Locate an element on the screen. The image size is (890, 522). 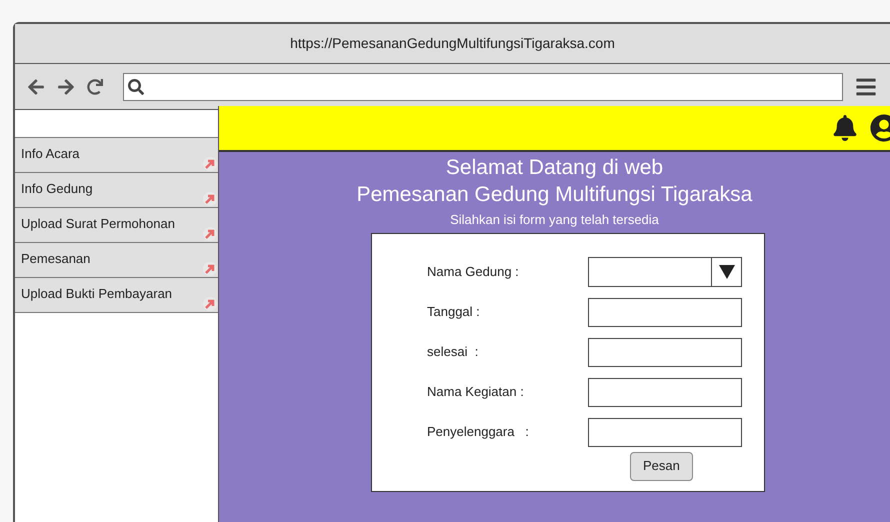
form-subtitle: Silahkan isi form yang telah tersedia is located at coordinates (554, 220).